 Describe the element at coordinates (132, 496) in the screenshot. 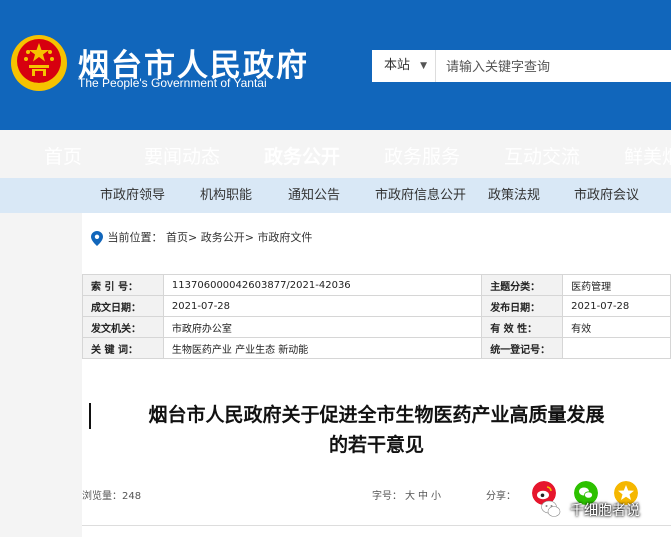

I see `views-value: 248` at that location.